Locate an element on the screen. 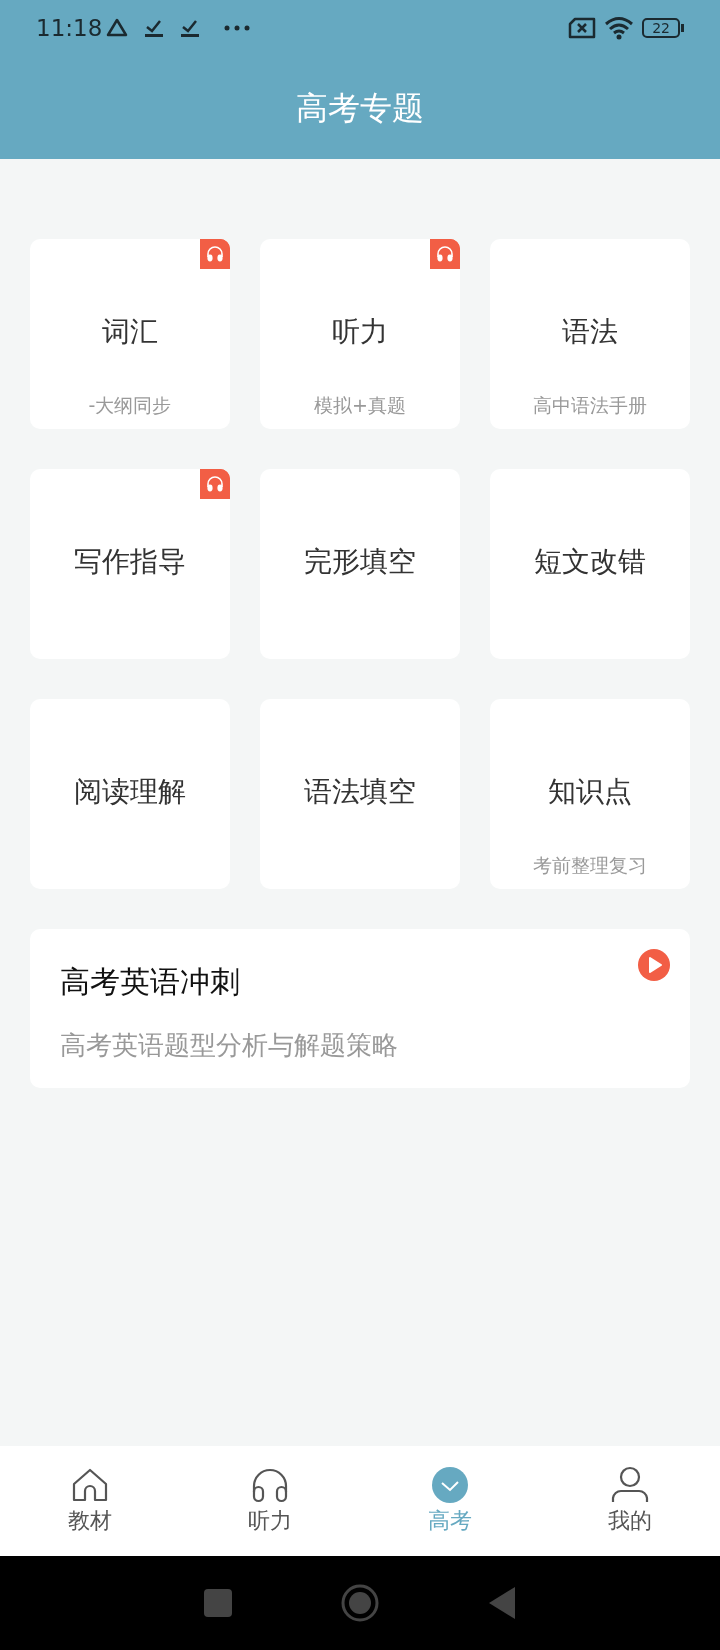  home-button is located at coordinates (360, 1603).